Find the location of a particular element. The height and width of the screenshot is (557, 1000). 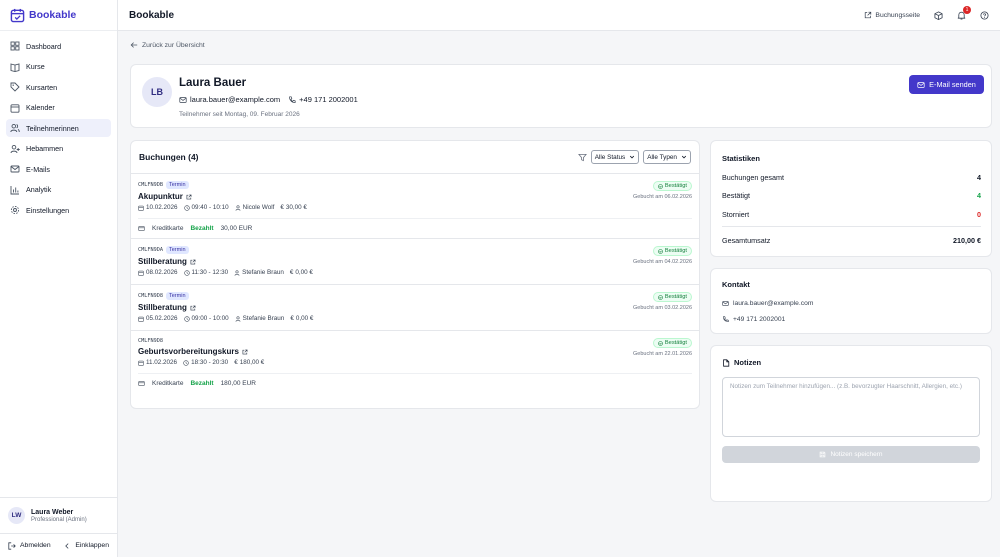

sidebar-item-einstellungen: Einstellungen is located at coordinates (58, 210).